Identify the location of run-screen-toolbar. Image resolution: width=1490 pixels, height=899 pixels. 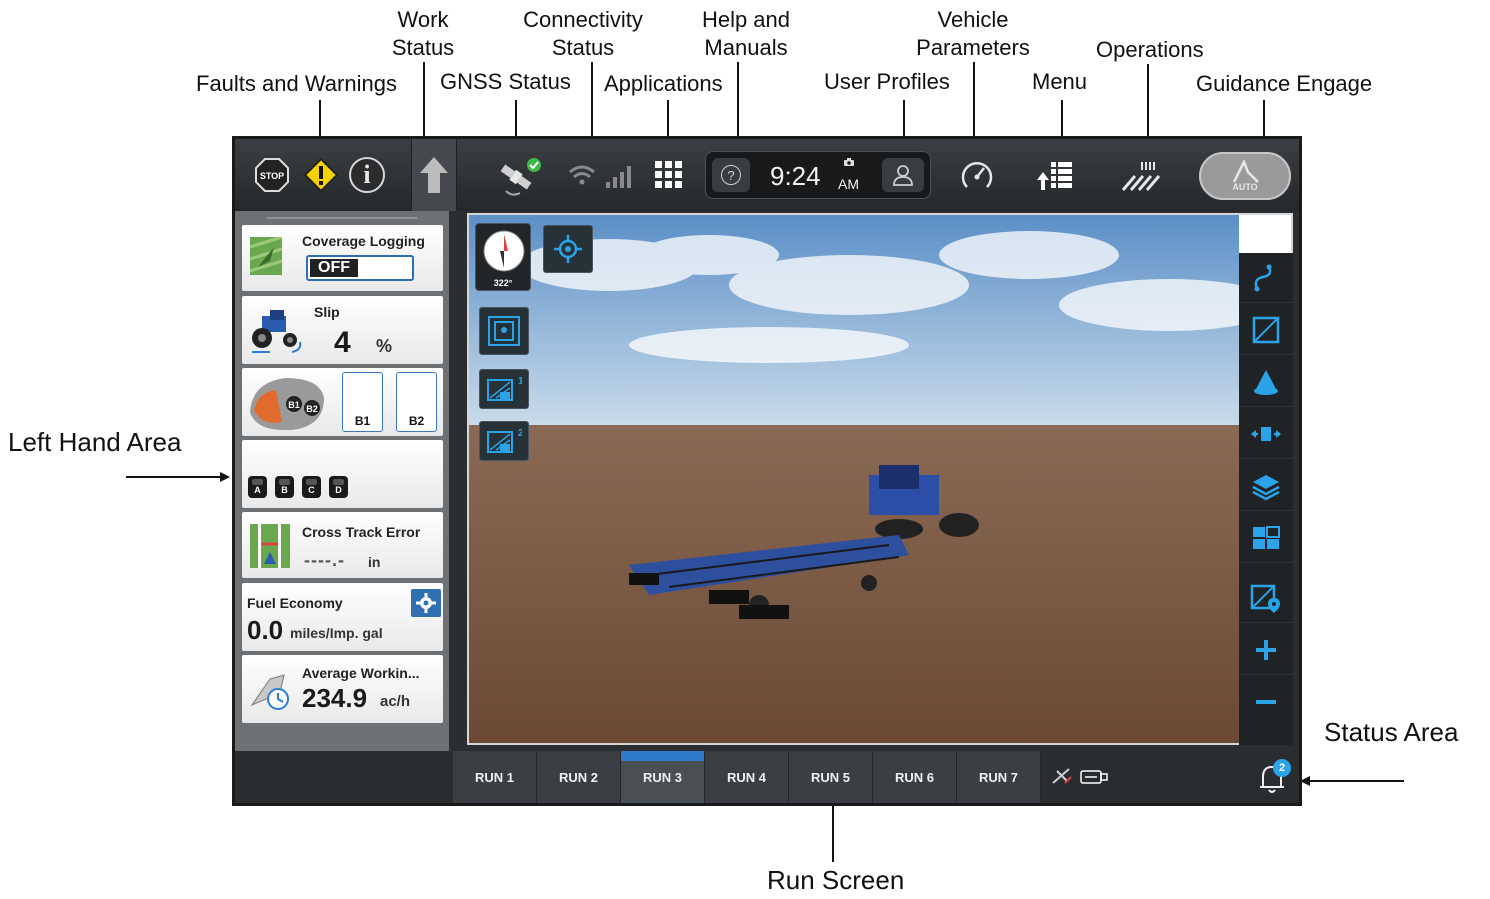
(1266, 499).